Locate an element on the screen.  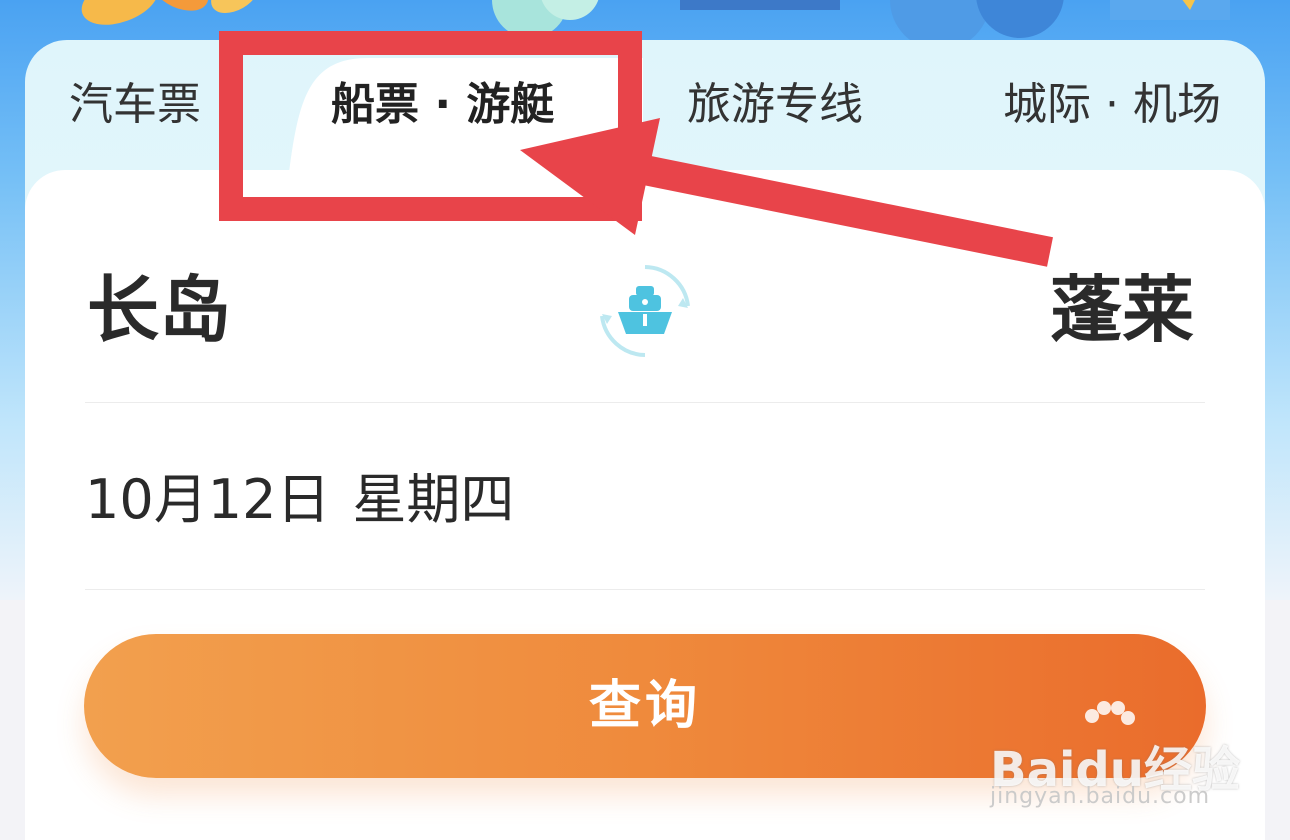
date-selector: 10月12日 星期四 is located at coordinates (310, 500).